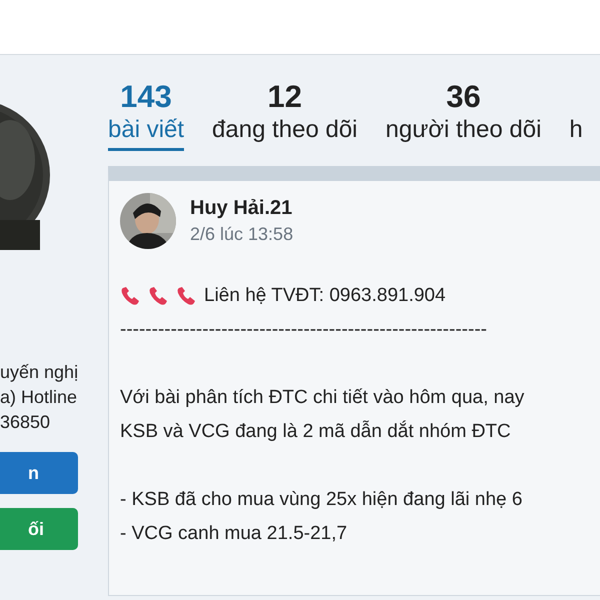  I want to click on post-time: 2/6 lúc 13:58, so click(242, 234).